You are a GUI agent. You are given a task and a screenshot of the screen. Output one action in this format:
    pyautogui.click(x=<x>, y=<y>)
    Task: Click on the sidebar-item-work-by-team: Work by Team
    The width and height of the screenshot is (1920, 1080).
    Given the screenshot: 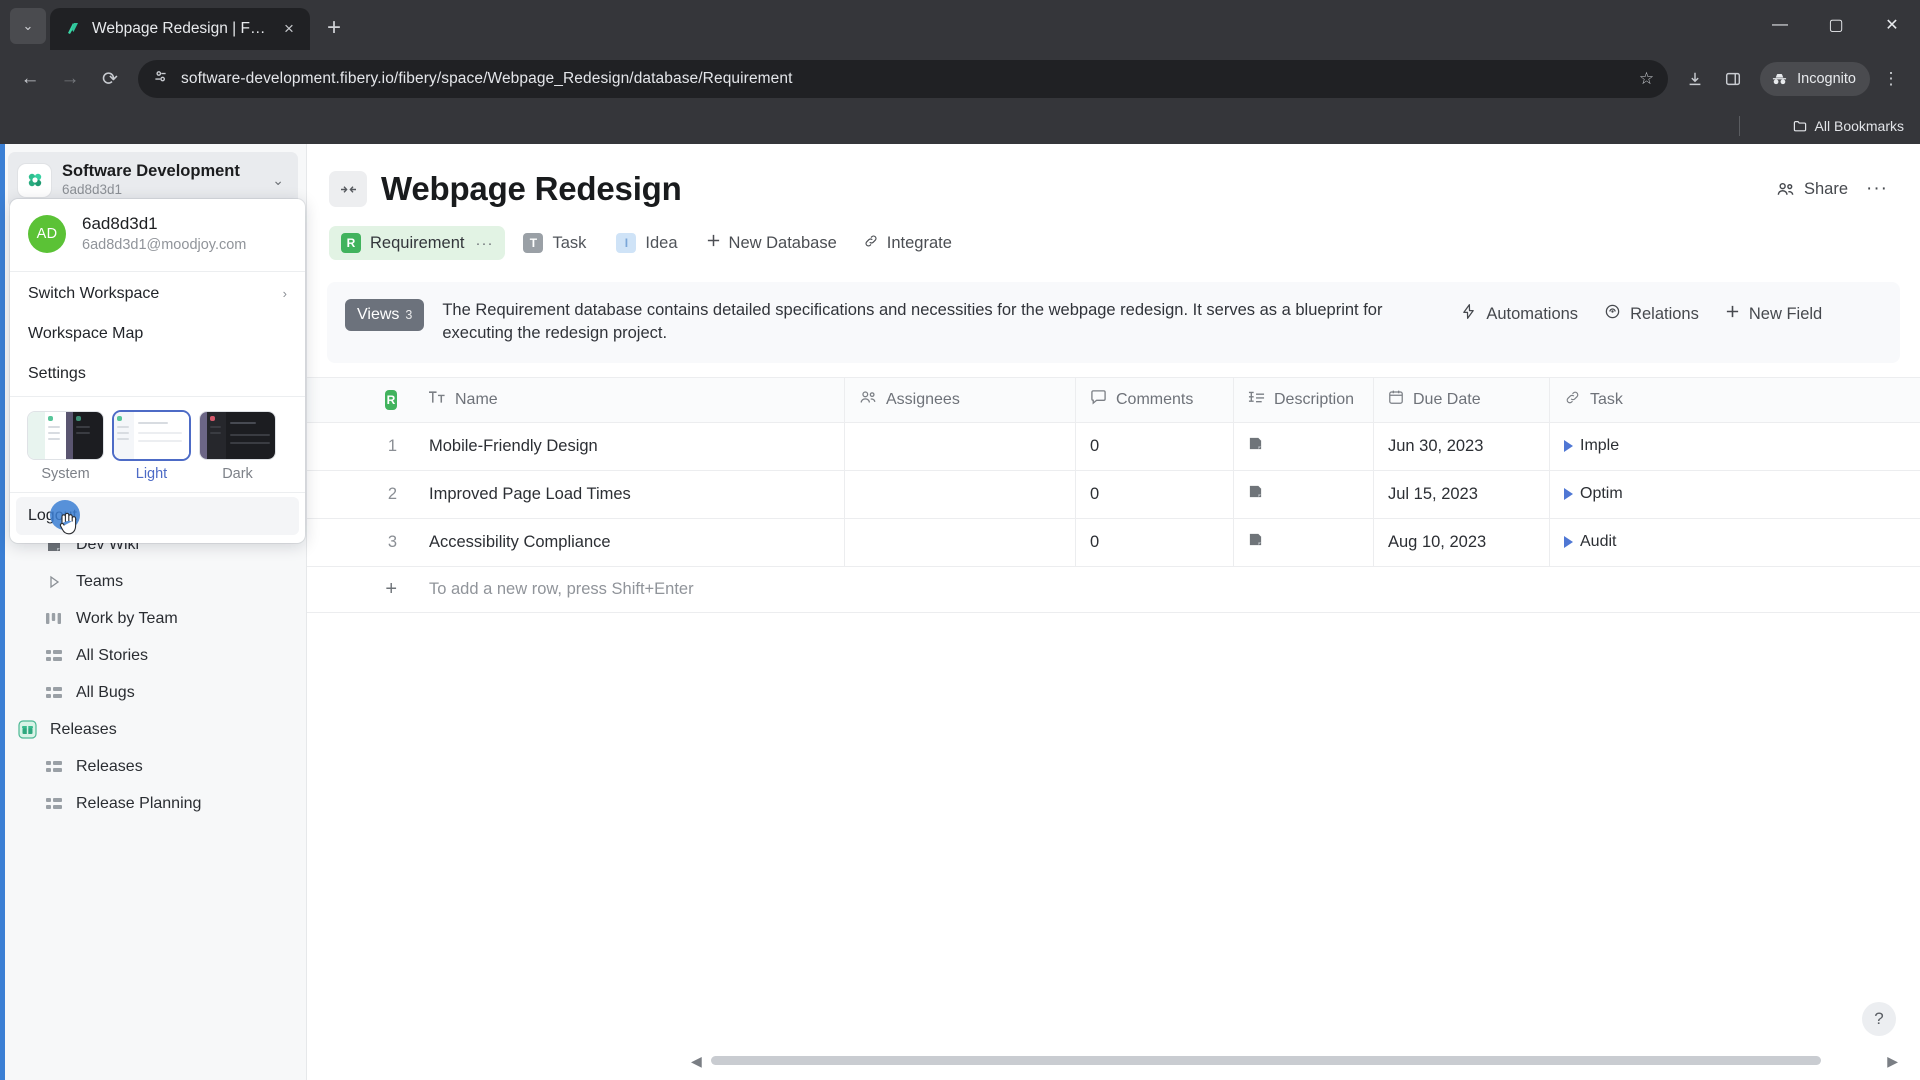 What is the action you would take?
    pyautogui.click(x=152, y=618)
    